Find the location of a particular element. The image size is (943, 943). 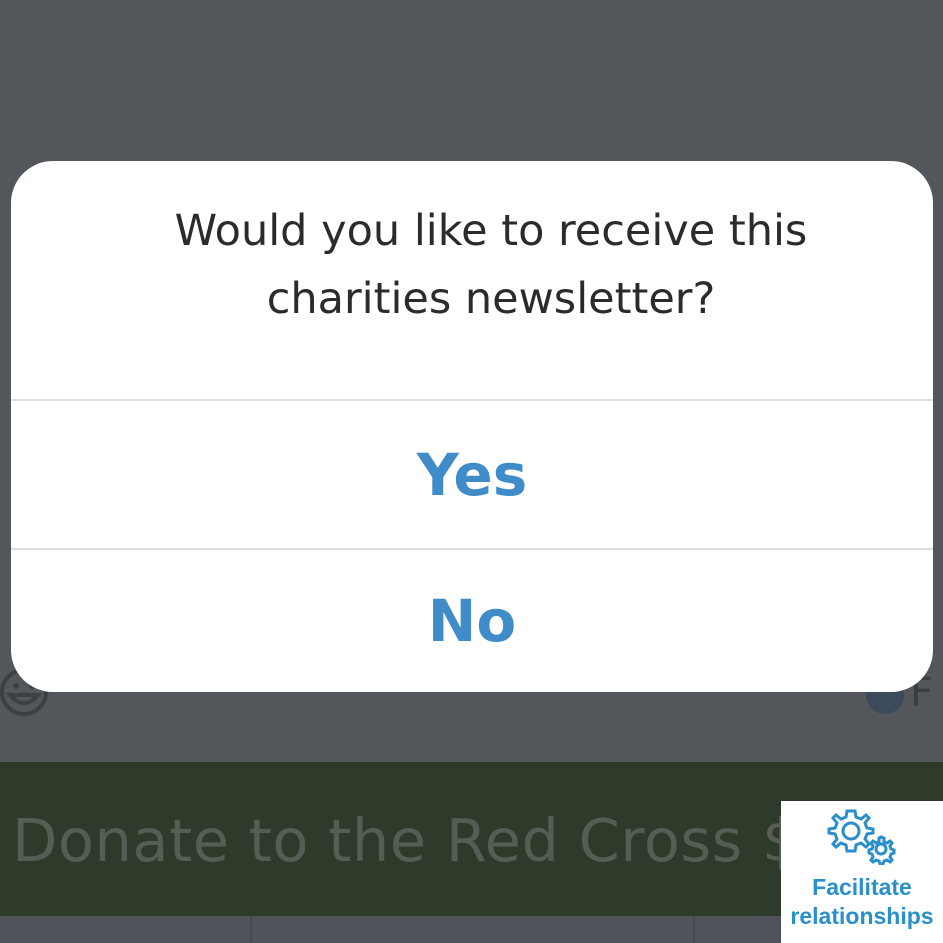

facilitate-relationships-badge: Facilitate relationships is located at coordinates (862, 872).